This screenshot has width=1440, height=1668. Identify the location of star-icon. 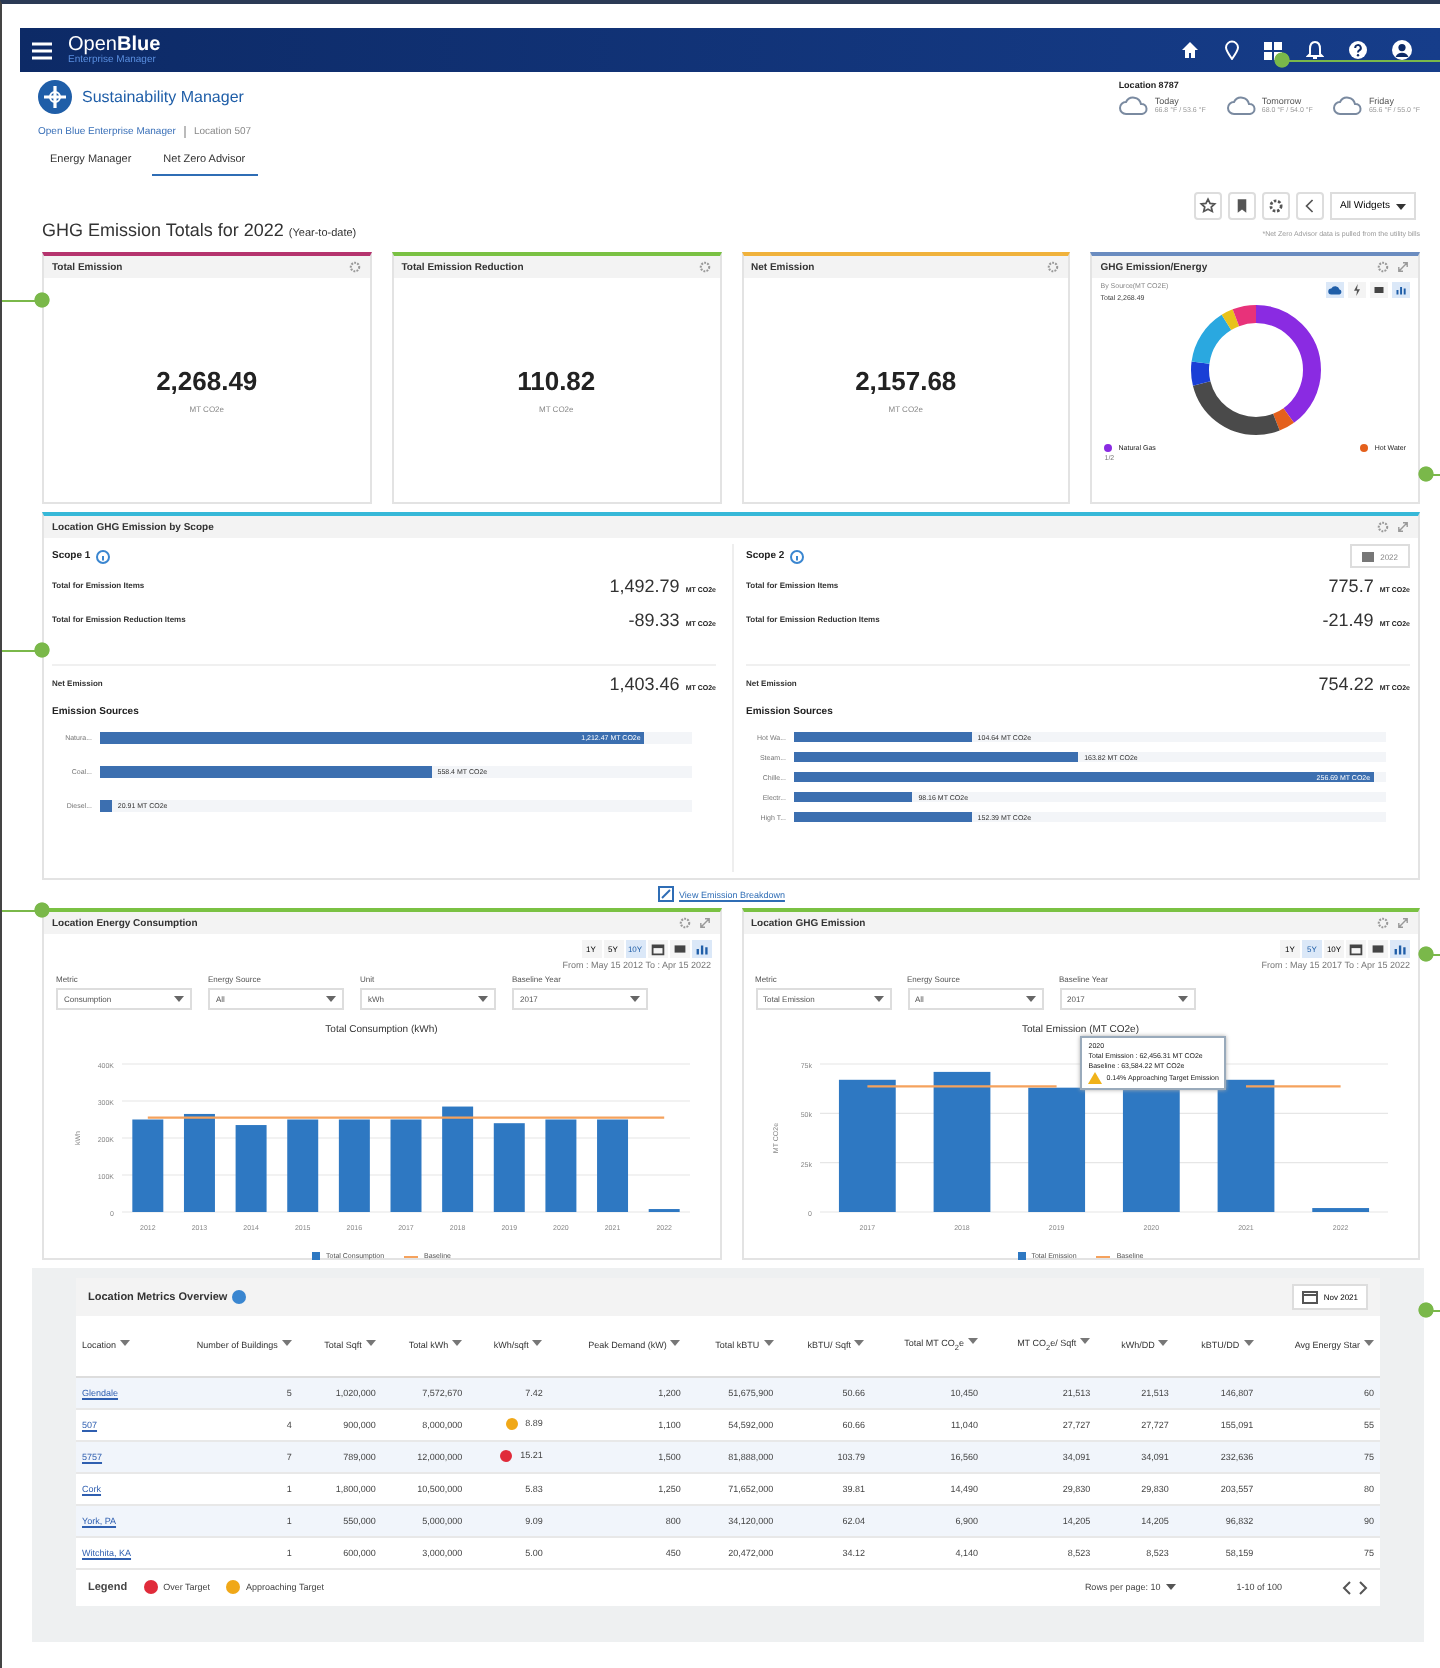
(1207, 206).